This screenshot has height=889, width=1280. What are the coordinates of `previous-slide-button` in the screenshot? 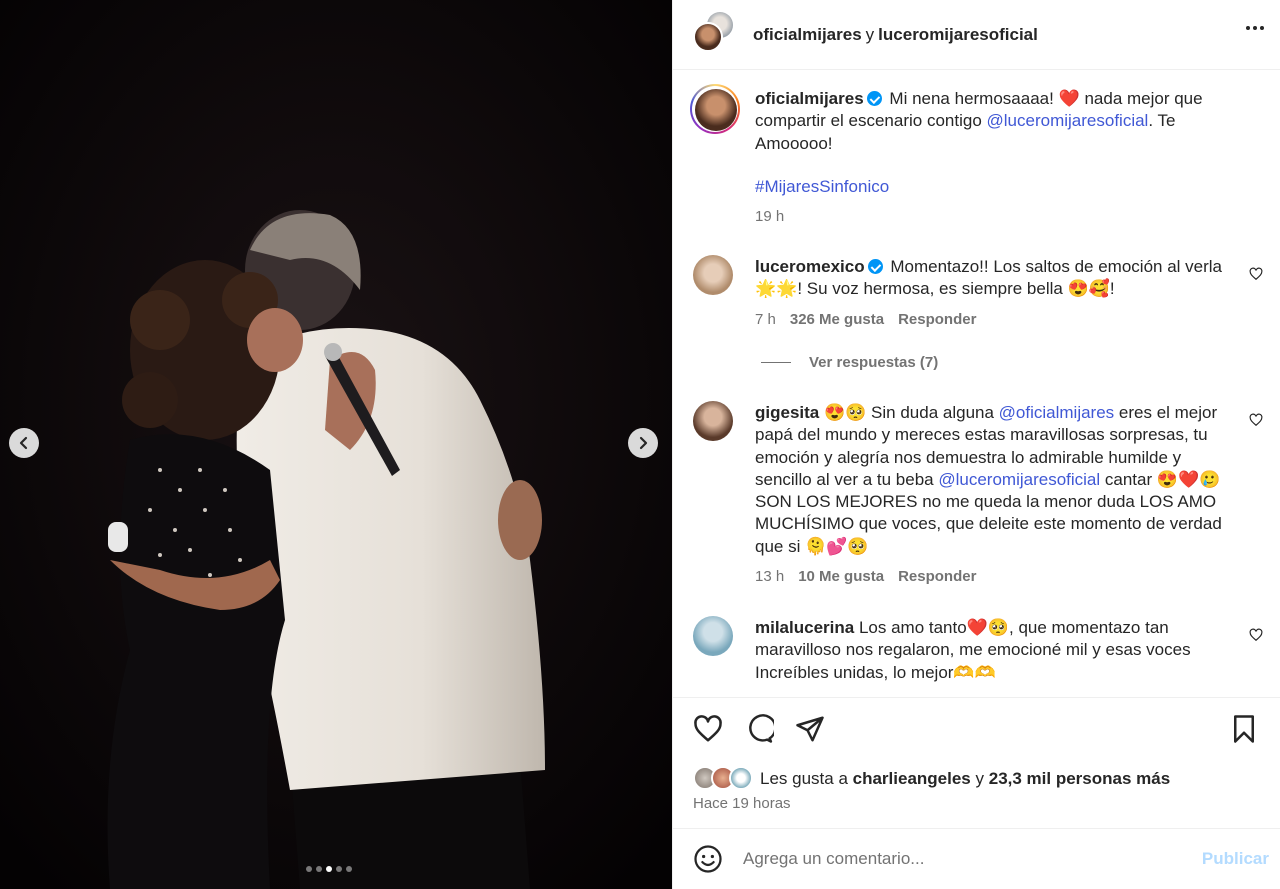 It's located at (24, 443).